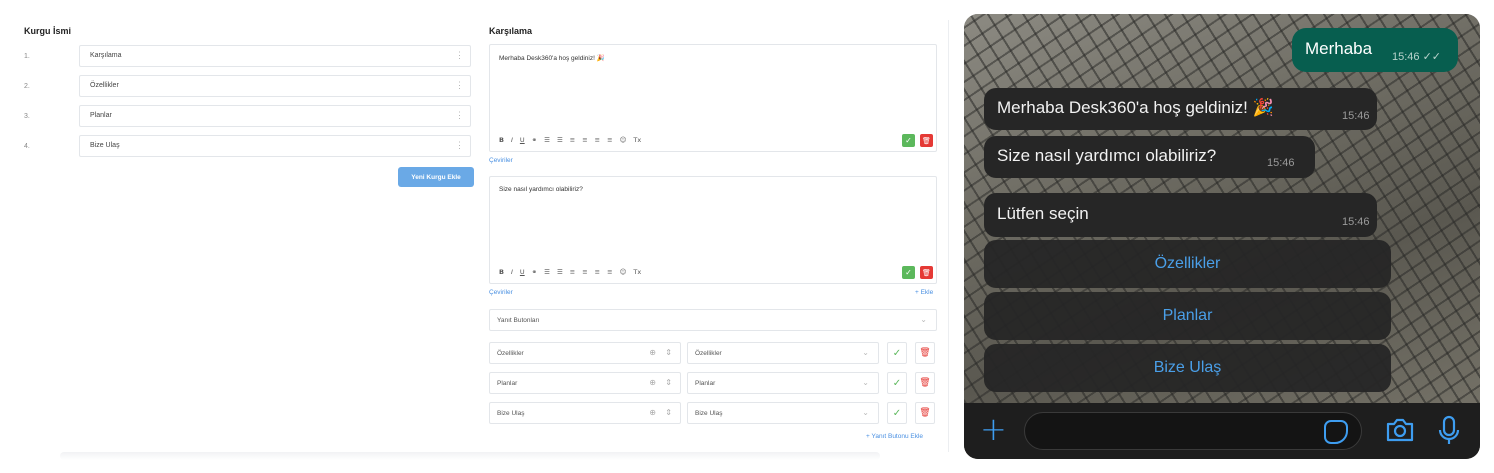  What do you see at coordinates (101, 115) in the screenshot?
I see `flow-name-value: Planlar` at bounding box center [101, 115].